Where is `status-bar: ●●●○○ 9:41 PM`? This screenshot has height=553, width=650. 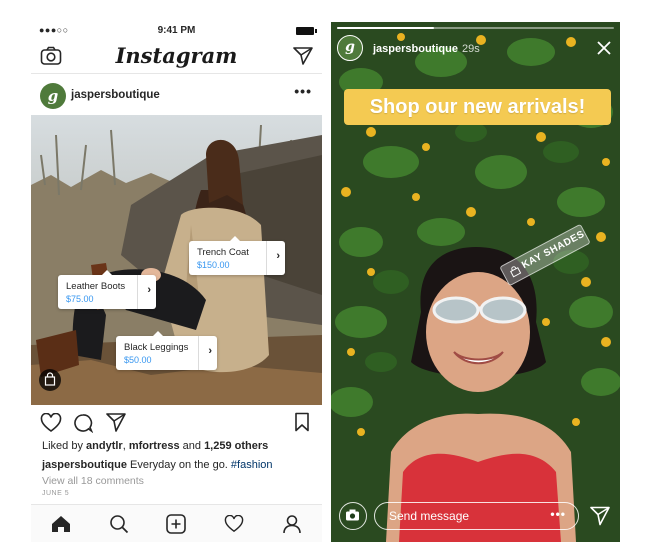
status-bar: ●●●○○ 9:41 PM is located at coordinates (176, 31).